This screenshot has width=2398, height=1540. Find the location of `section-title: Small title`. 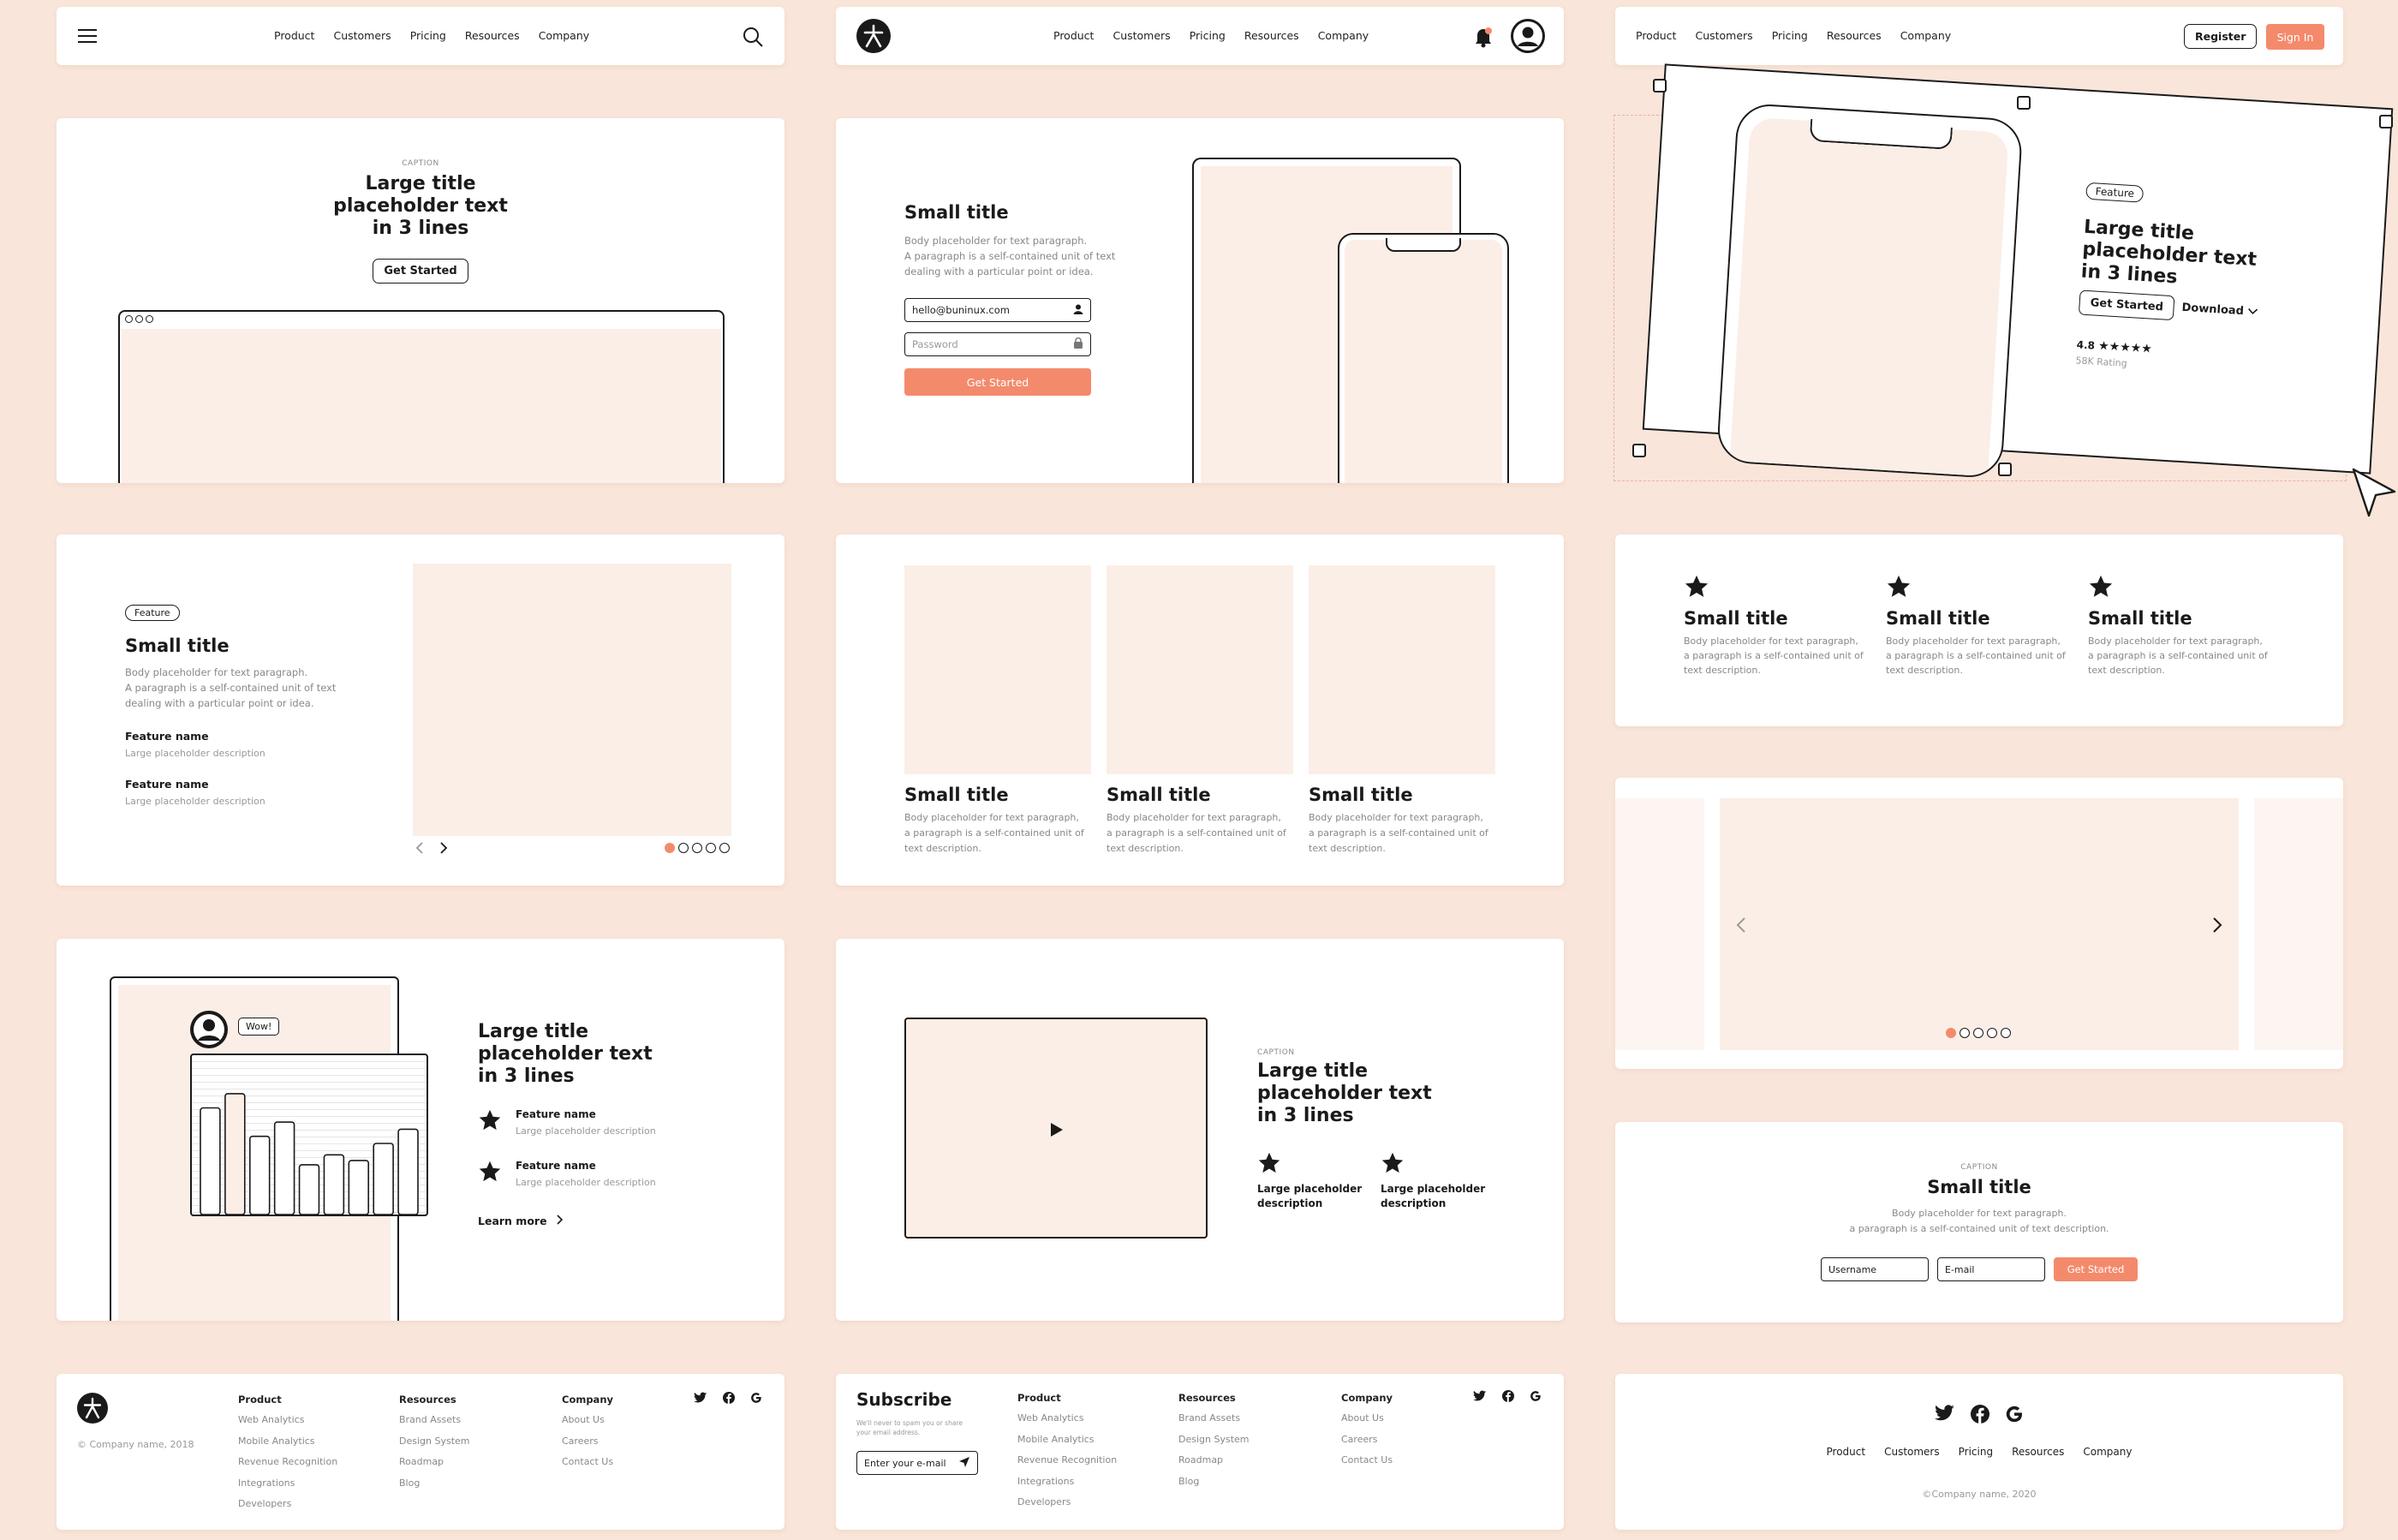

section-title: Small title is located at coordinates (177, 646).